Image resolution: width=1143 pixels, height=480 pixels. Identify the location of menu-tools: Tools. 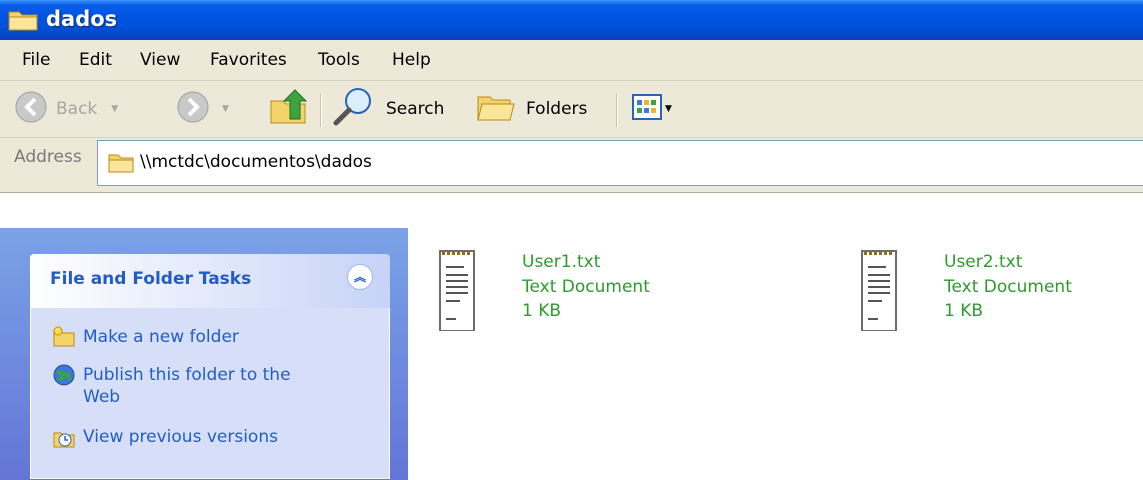
(339, 60).